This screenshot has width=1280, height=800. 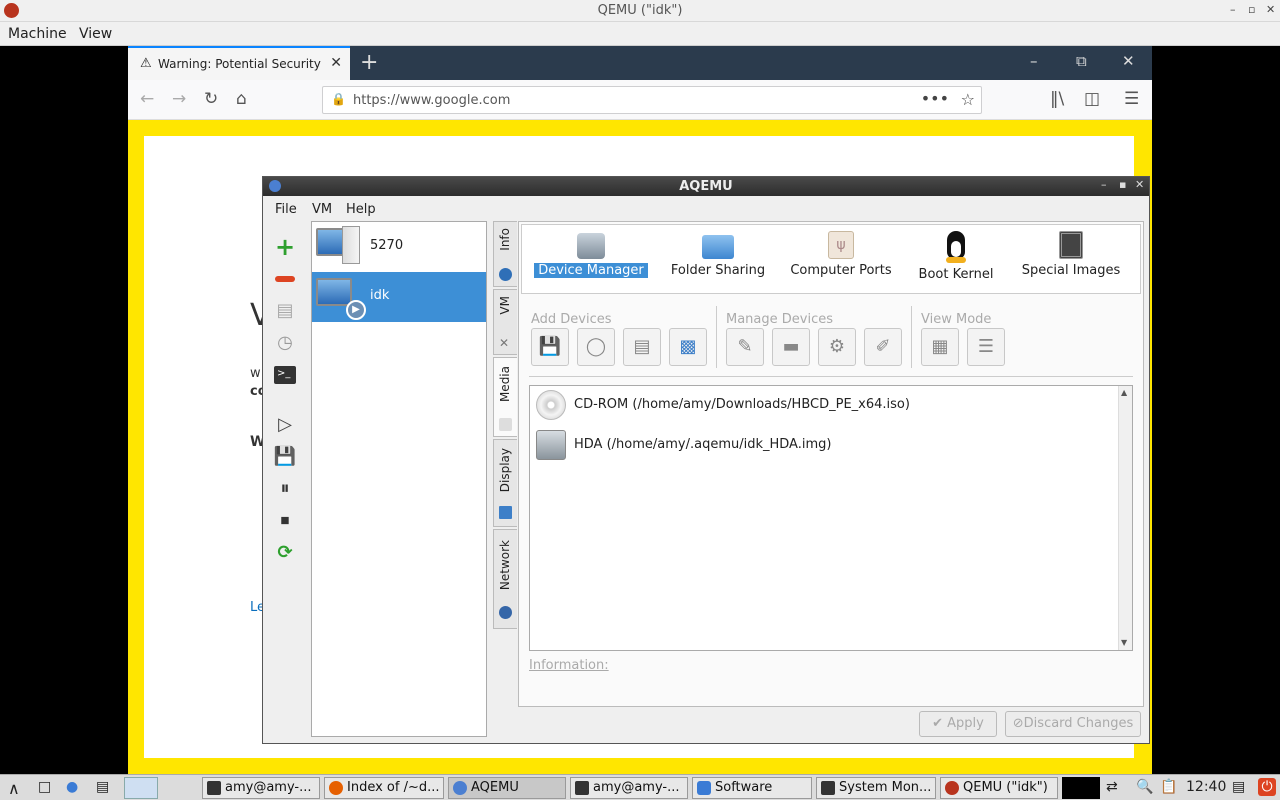 I want to click on device-item-hda: HDA (/home/amy/.aqemu/idk_HDA.img), so click(x=821, y=445).